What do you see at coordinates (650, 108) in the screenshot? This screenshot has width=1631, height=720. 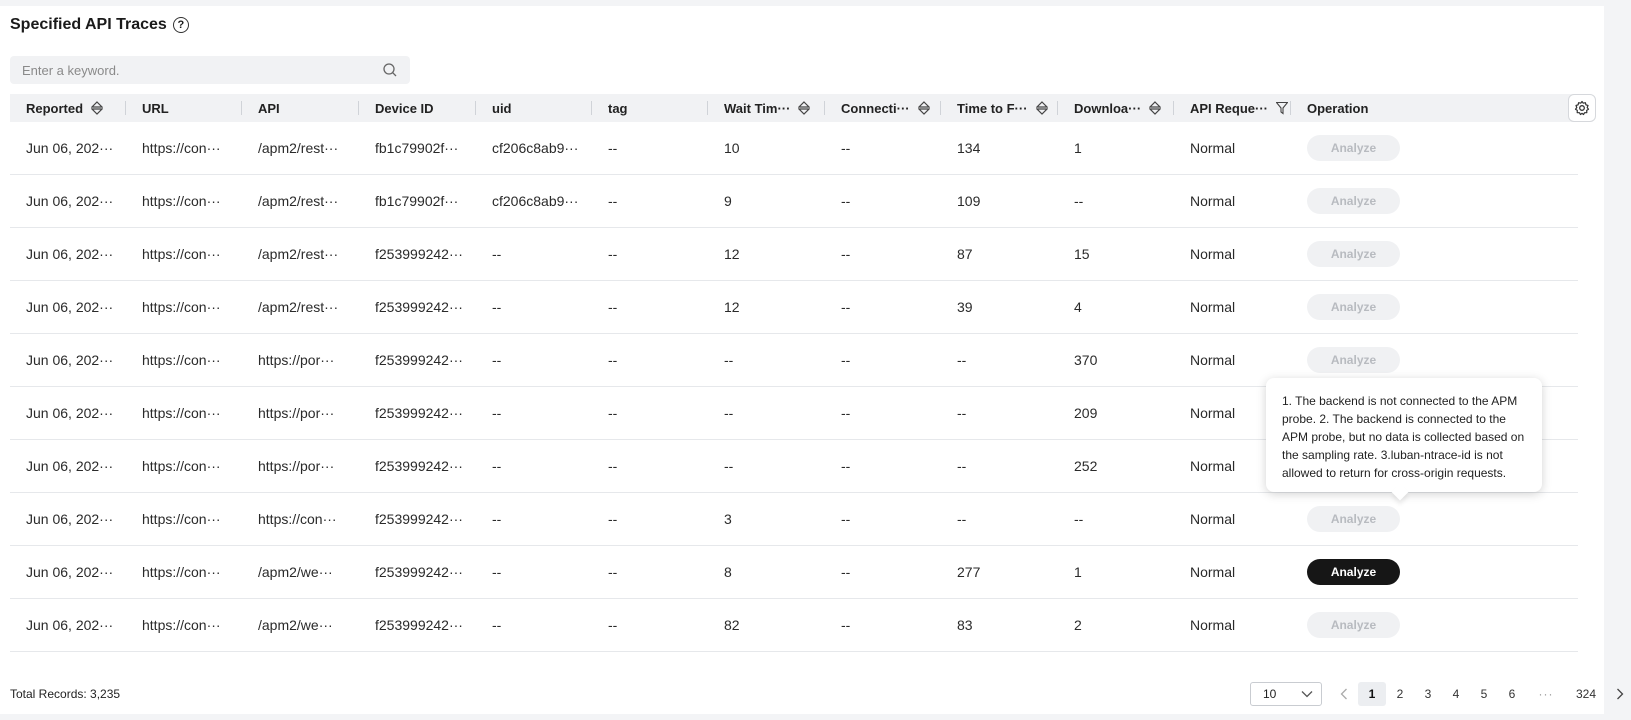 I see `column-header-6: tag` at bounding box center [650, 108].